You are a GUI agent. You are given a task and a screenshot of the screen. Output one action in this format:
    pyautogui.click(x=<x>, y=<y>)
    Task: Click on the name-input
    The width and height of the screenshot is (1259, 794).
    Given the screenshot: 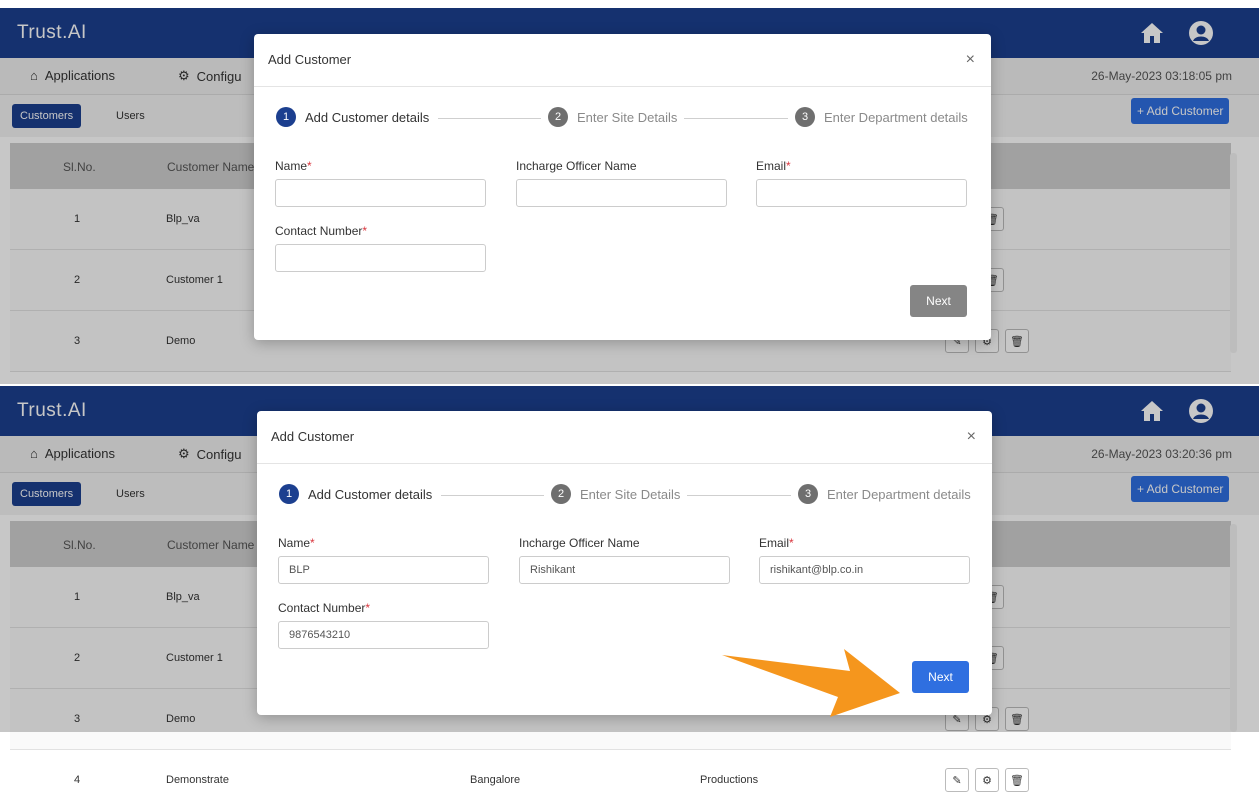 What is the action you would take?
    pyautogui.click(x=380, y=193)
    